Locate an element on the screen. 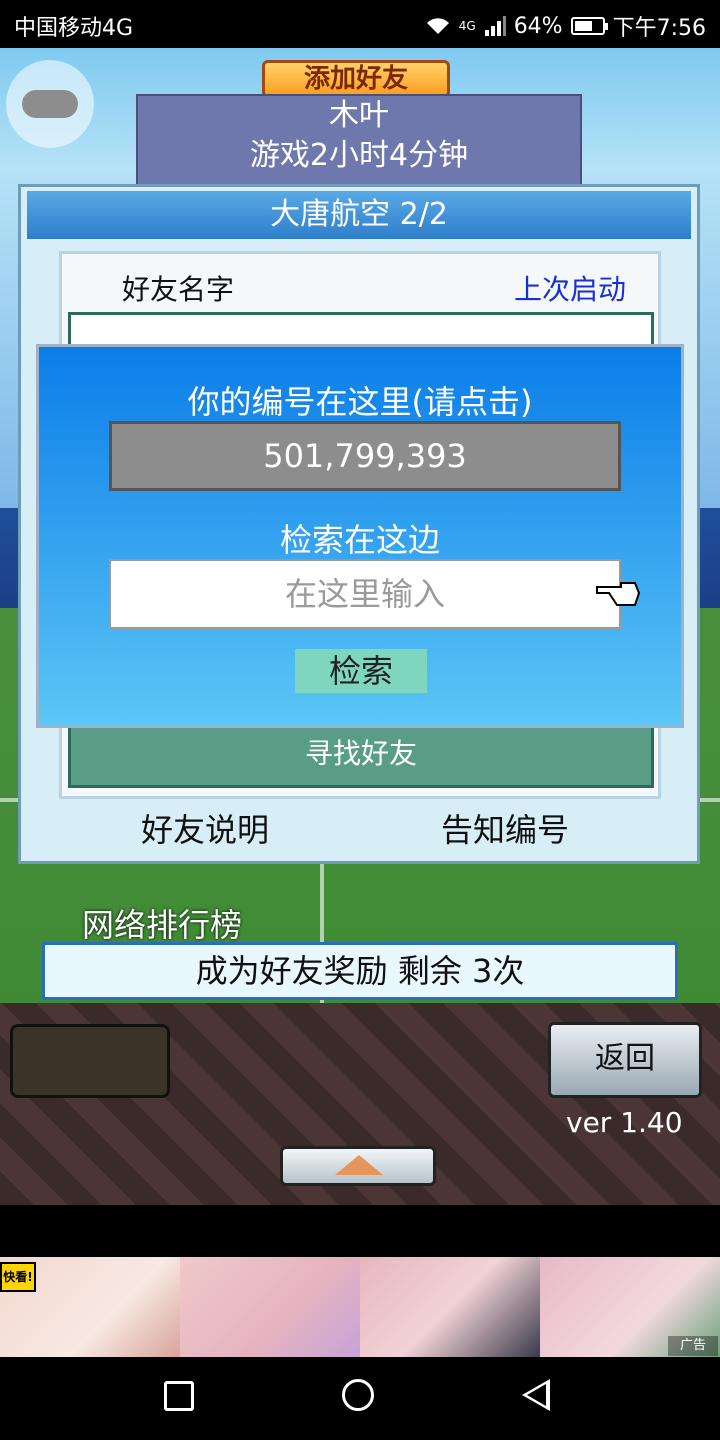  status-bar: 中国移动4G 4G 64% 下午7:56 is located at coordinates (360, 24).